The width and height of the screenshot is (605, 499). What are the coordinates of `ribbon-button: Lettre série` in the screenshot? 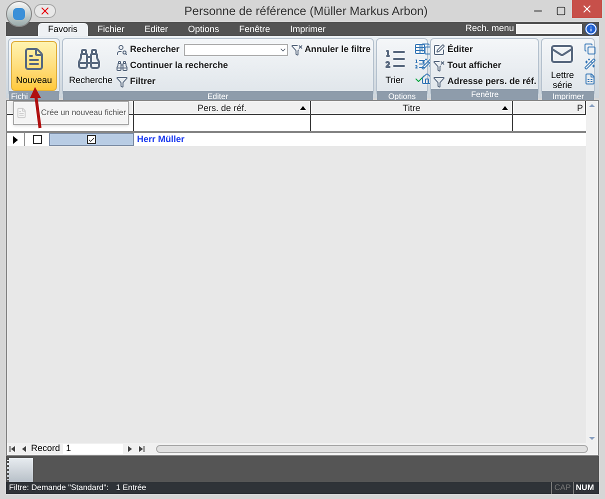 It's located at (562, 66).